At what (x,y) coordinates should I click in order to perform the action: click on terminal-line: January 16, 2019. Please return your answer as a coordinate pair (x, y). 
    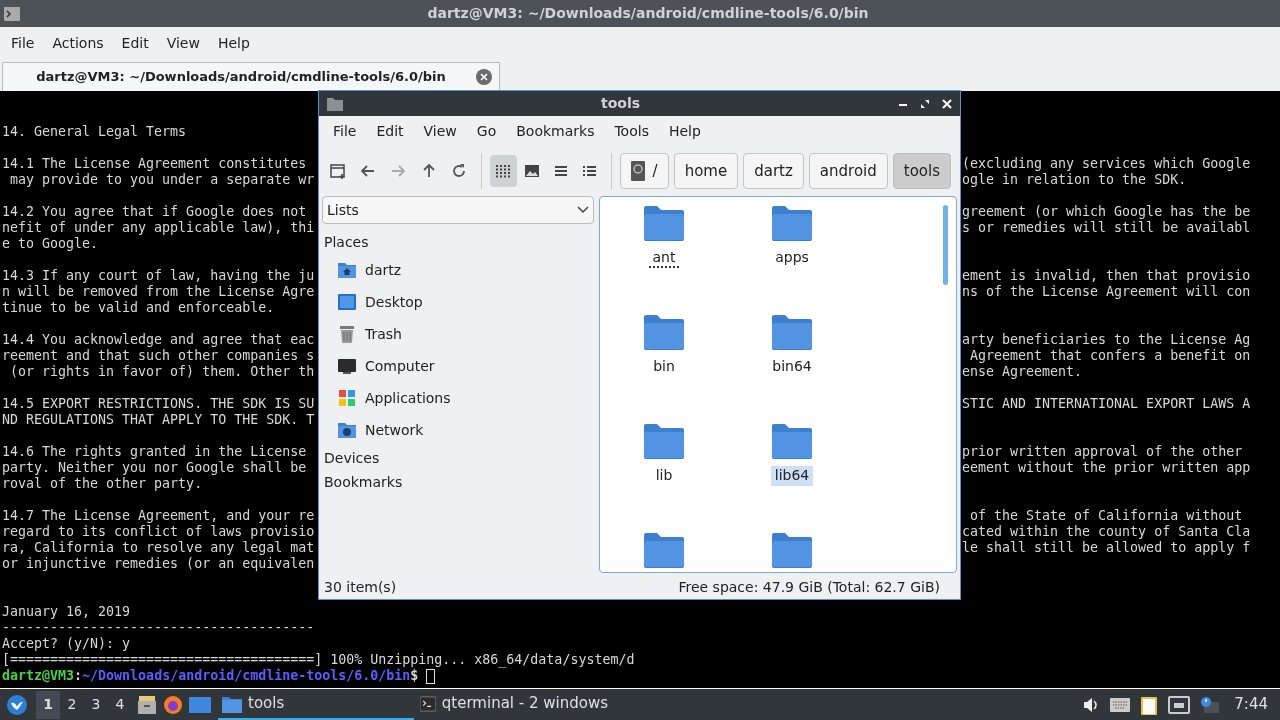
    Looking at the image, I should click on (66, 612).